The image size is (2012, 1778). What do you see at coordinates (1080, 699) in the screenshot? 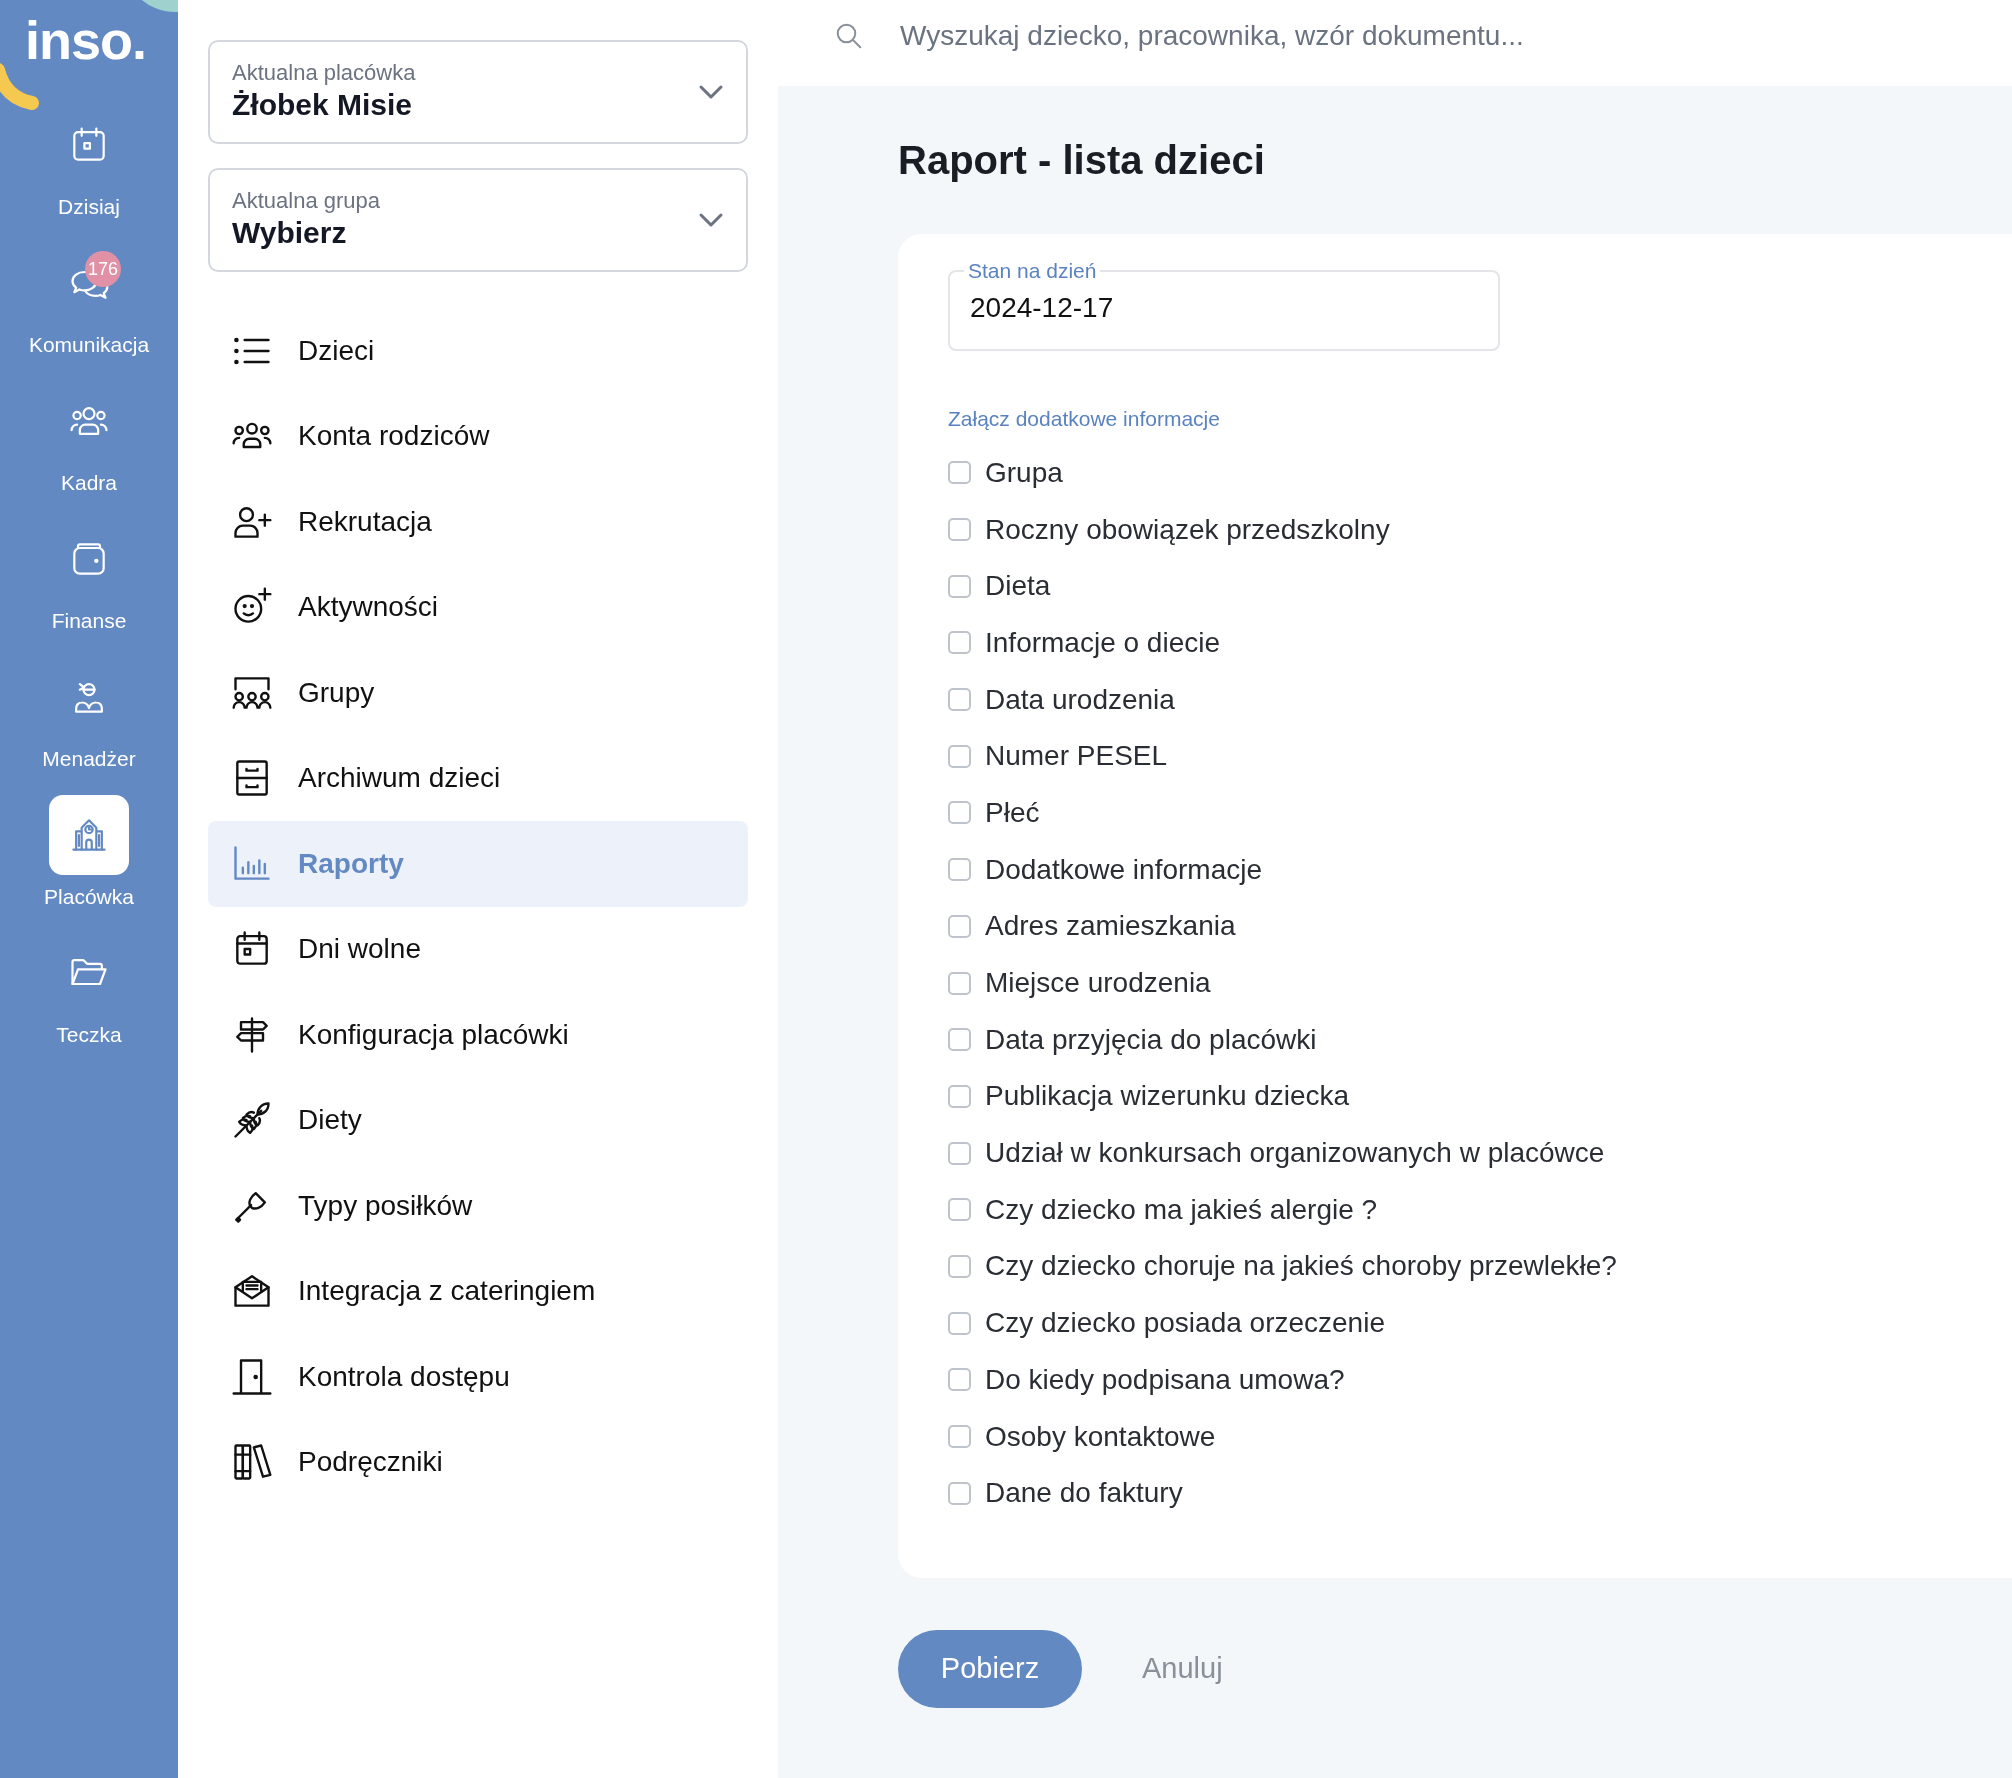
I see `checkbox-label: Data urodzenia` at bounding box center [1080, 699].